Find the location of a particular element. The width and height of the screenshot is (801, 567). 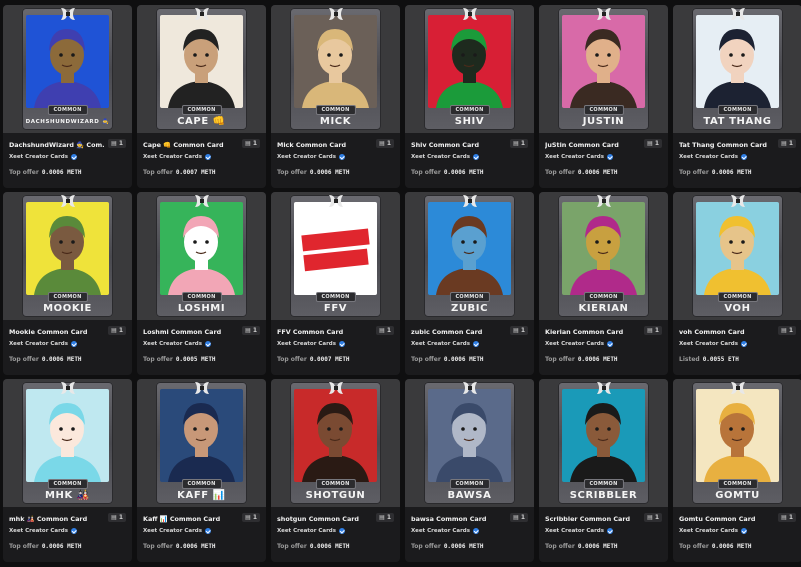

card-title: Shiv Common Card is located at coordinates (459, 145).